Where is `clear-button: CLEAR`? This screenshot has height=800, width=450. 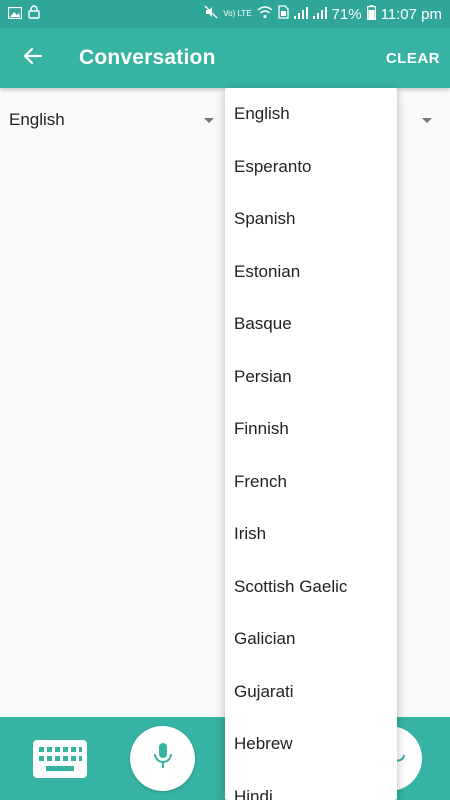 clear-button: CLEAR is located at coordinates (413, 58).